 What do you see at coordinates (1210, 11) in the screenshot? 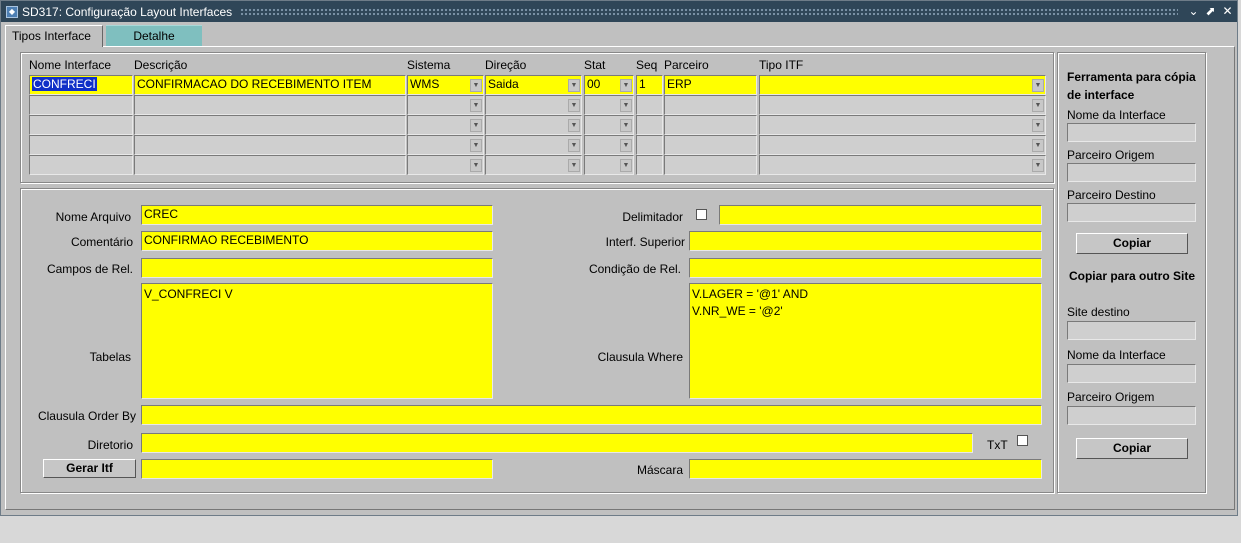
I see `maximize-icon: ⬈` at bounding box center [1210, 11].